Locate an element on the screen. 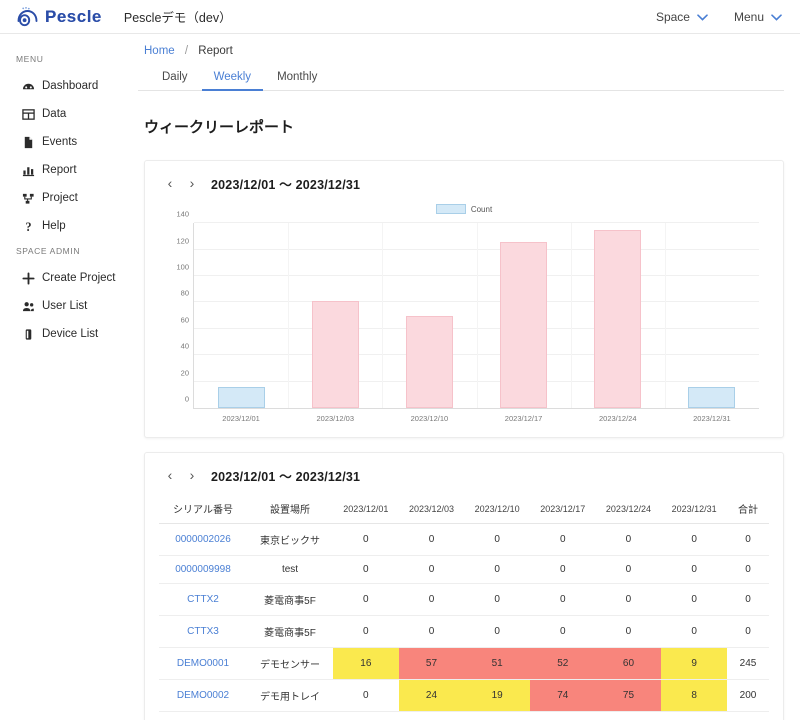 The height and width of the screenshot is (720, 800). table-prev-button: ‹ is located at coordinates (170, 475).